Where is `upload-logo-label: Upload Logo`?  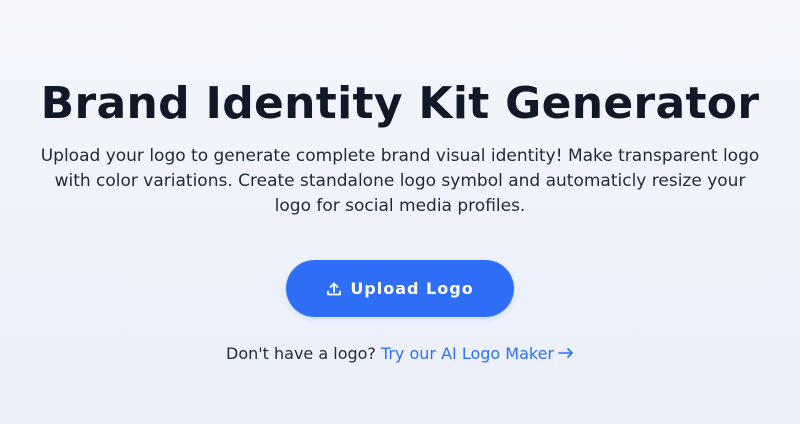 upload-logo-label: Upload Logo is located at coordinates (412, 288).